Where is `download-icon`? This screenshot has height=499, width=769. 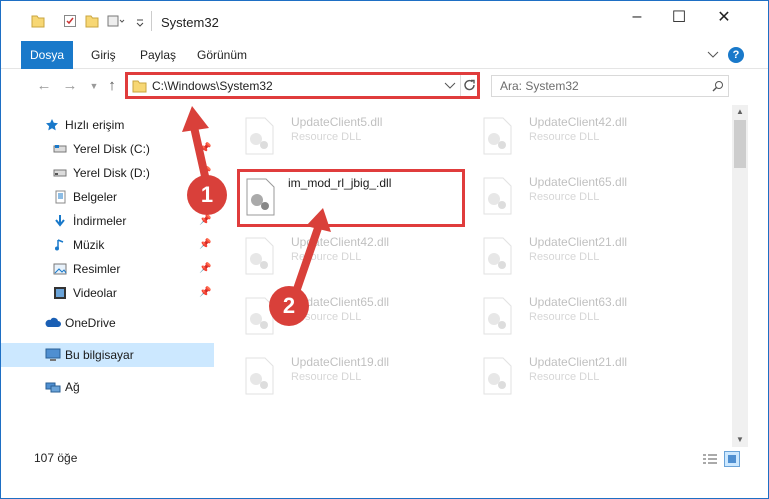 download-icon is located at coordinates (60, 221).